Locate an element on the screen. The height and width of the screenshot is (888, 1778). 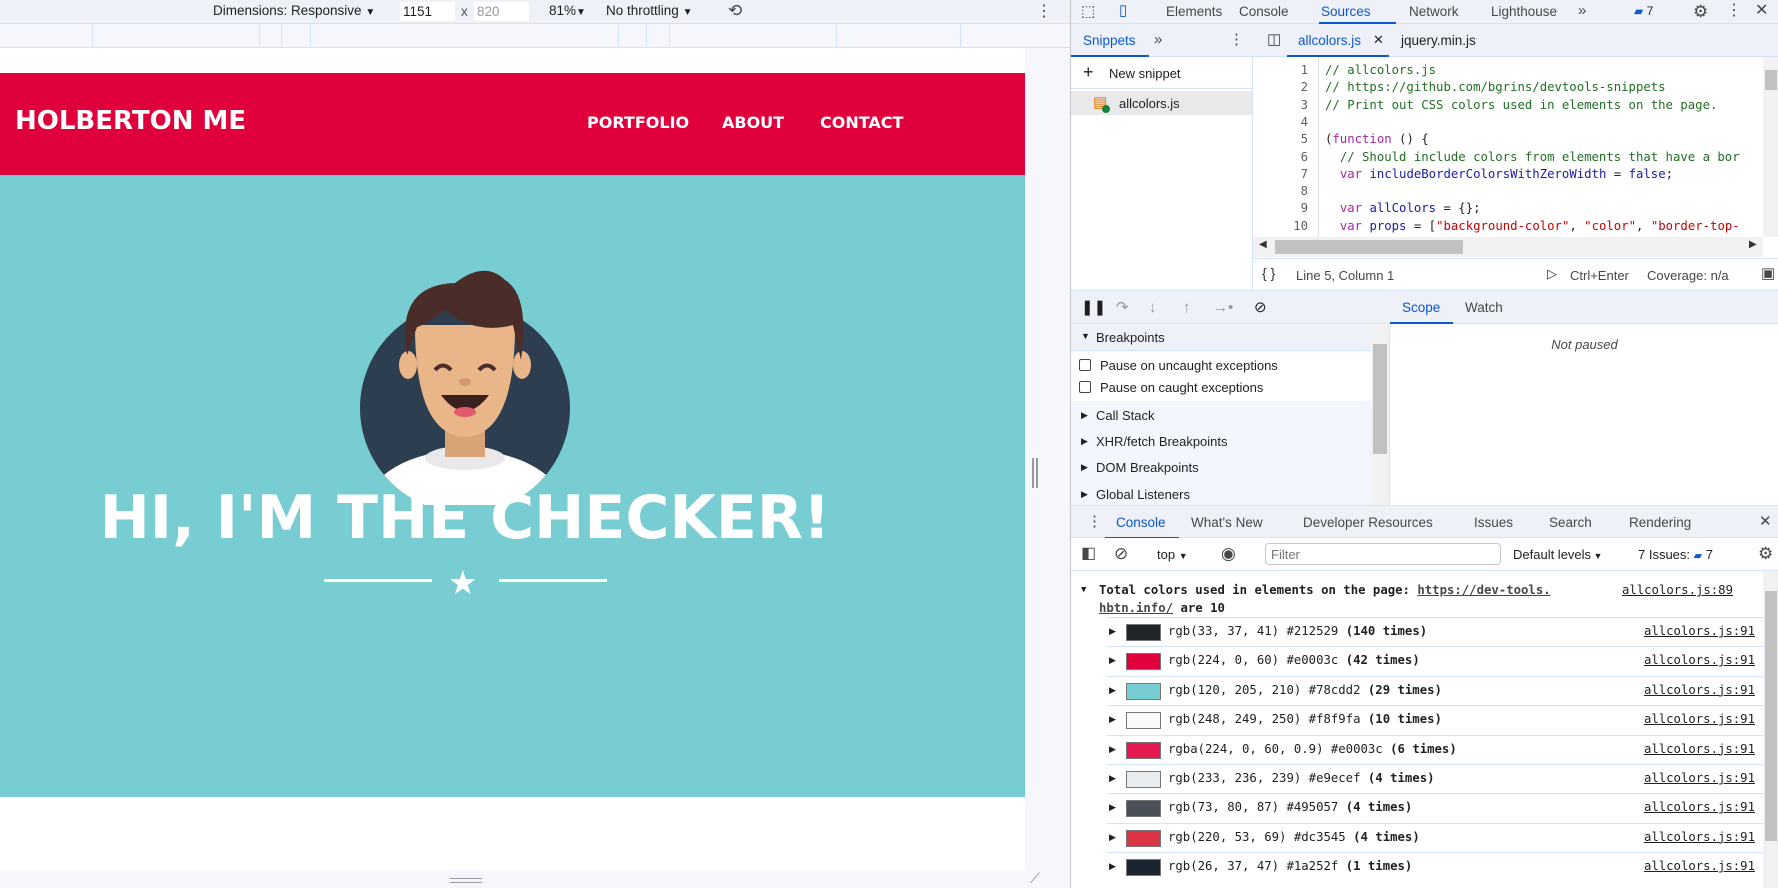
issues-link: 7 Issues: ▰ 7 is located at coordinates (1675, 554).